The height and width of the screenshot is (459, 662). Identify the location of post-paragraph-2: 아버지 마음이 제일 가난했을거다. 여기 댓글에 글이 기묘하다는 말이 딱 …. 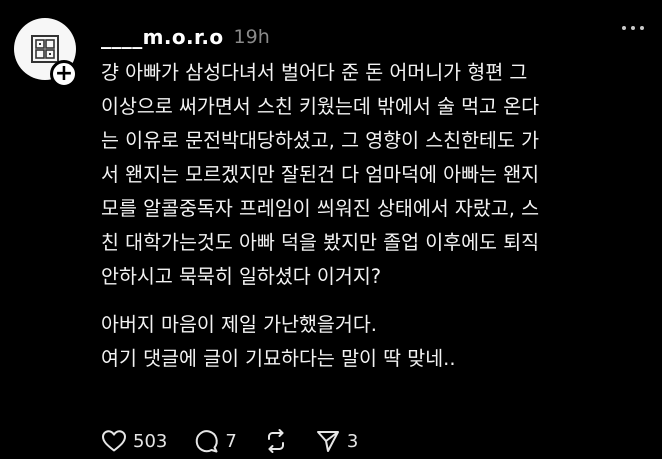
(375, 342).